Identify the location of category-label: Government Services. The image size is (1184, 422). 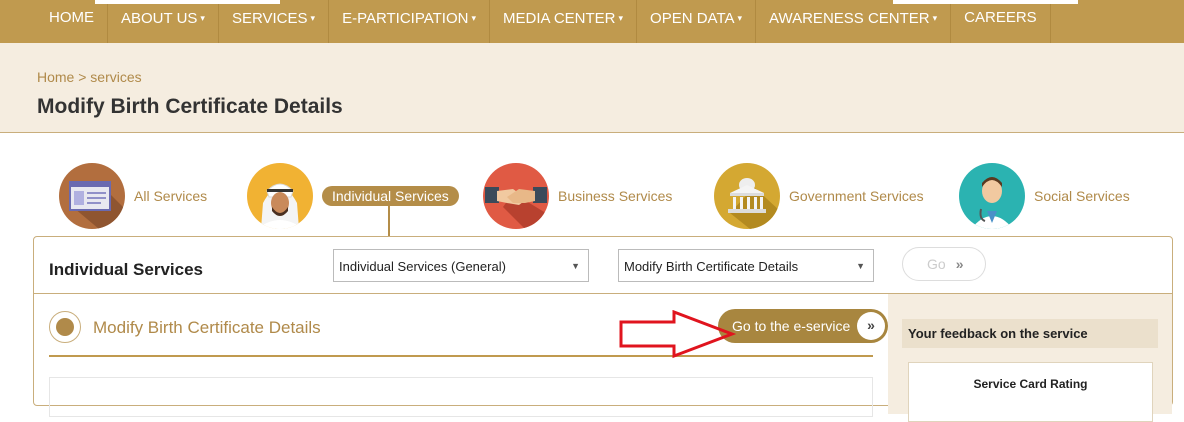
(856, 196).